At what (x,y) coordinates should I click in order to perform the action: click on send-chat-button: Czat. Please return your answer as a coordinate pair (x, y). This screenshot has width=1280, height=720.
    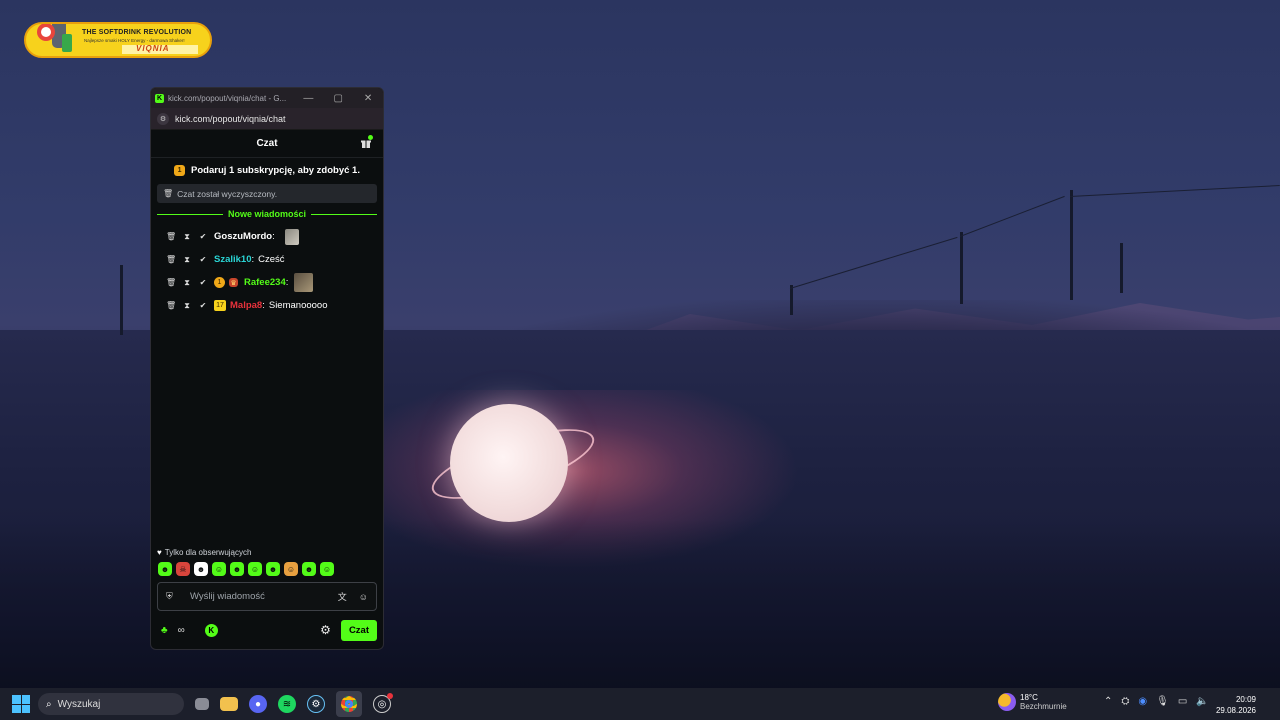
    Looking at the image, I should click on (358, 630).